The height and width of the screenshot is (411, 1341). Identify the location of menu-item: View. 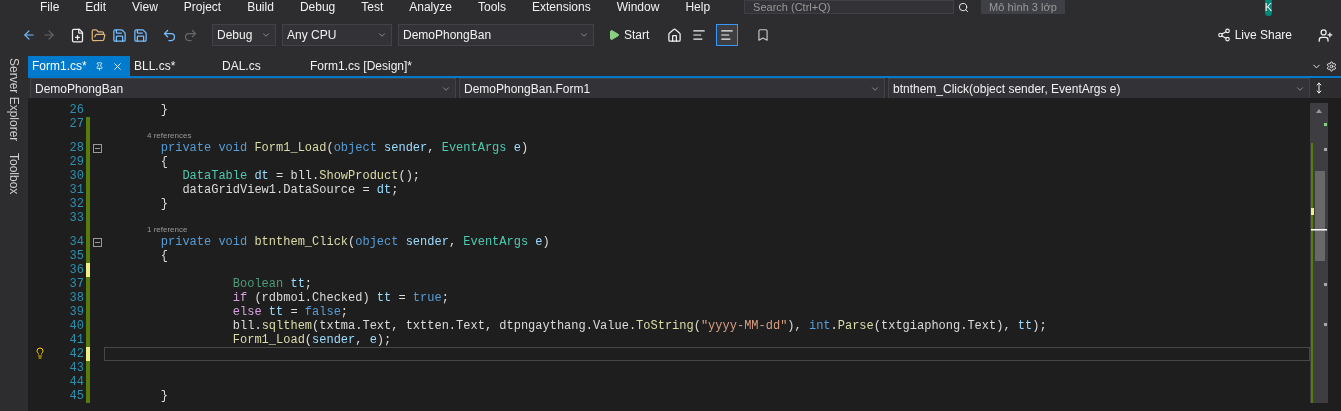
(145, 7).